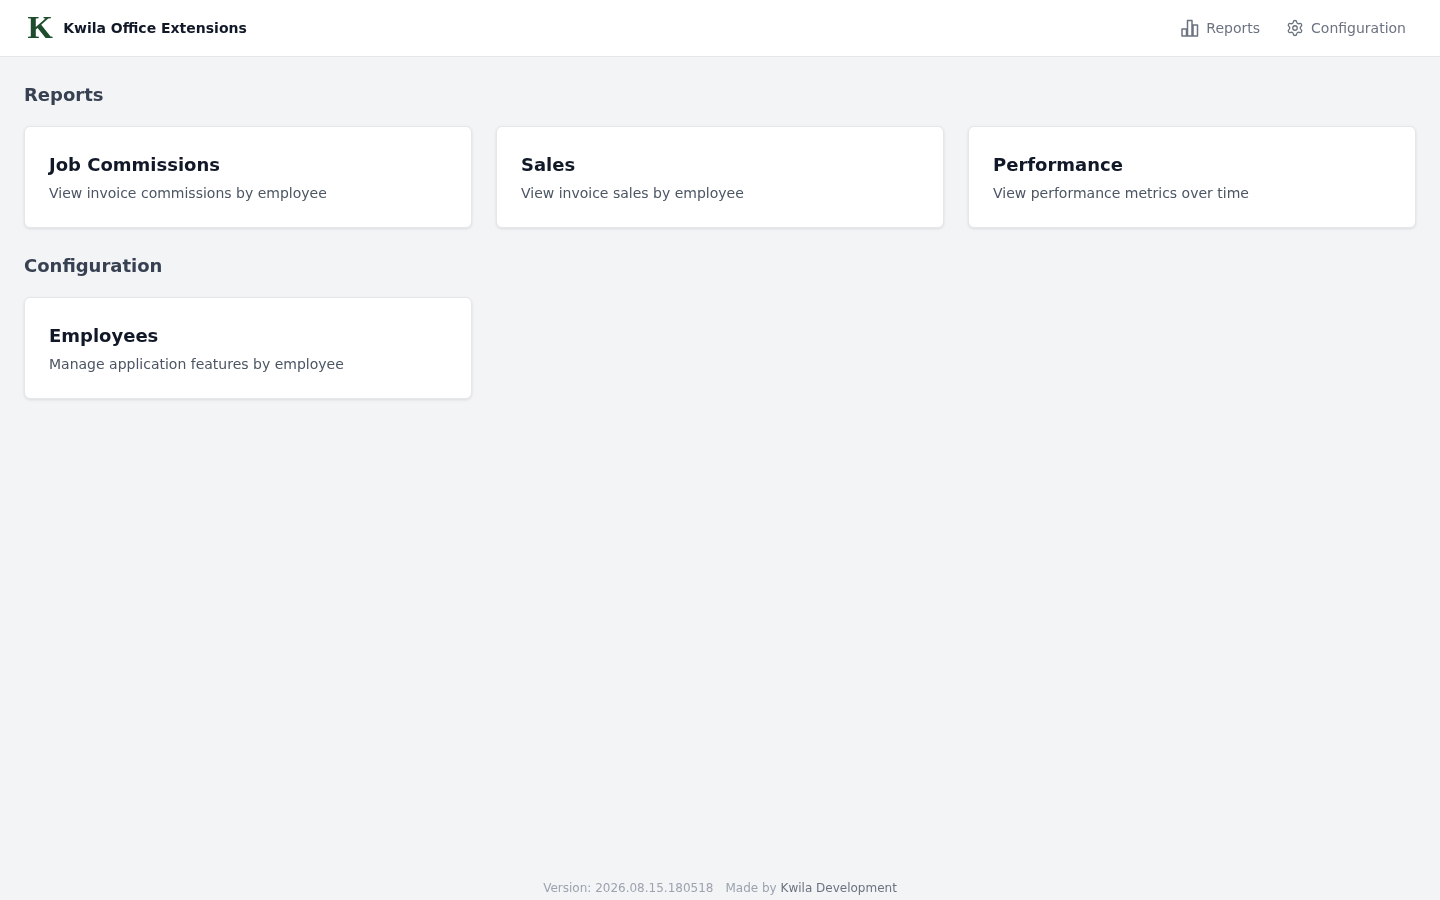 This screenshot has height=900, width=1440. Describe the element at coordinates (134, 165) in the screenshot. I see `card-title: Job Commissions` at that location.